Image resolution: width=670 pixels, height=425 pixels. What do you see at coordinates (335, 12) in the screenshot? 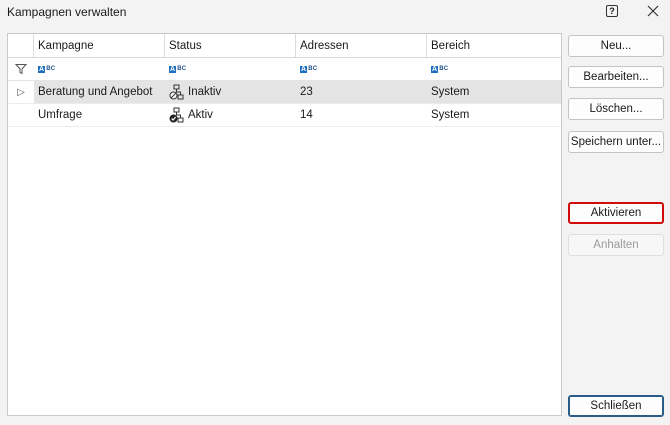
I see `title-bar: Kampagnen verwalten ?` at bounding box center [335, 12].